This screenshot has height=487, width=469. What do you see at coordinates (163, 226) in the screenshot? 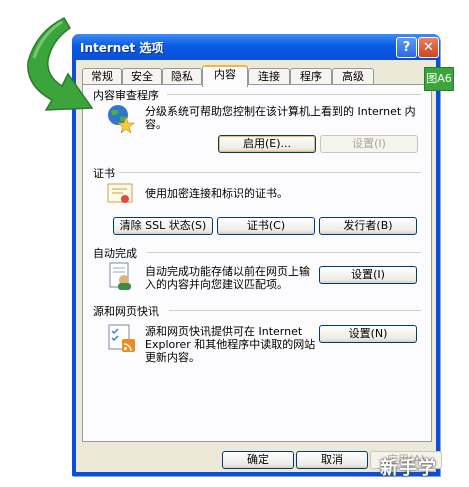
I see `clear-ssl-state-button: 清除 SSL 状态(S)` at bounding box center [163, 226].